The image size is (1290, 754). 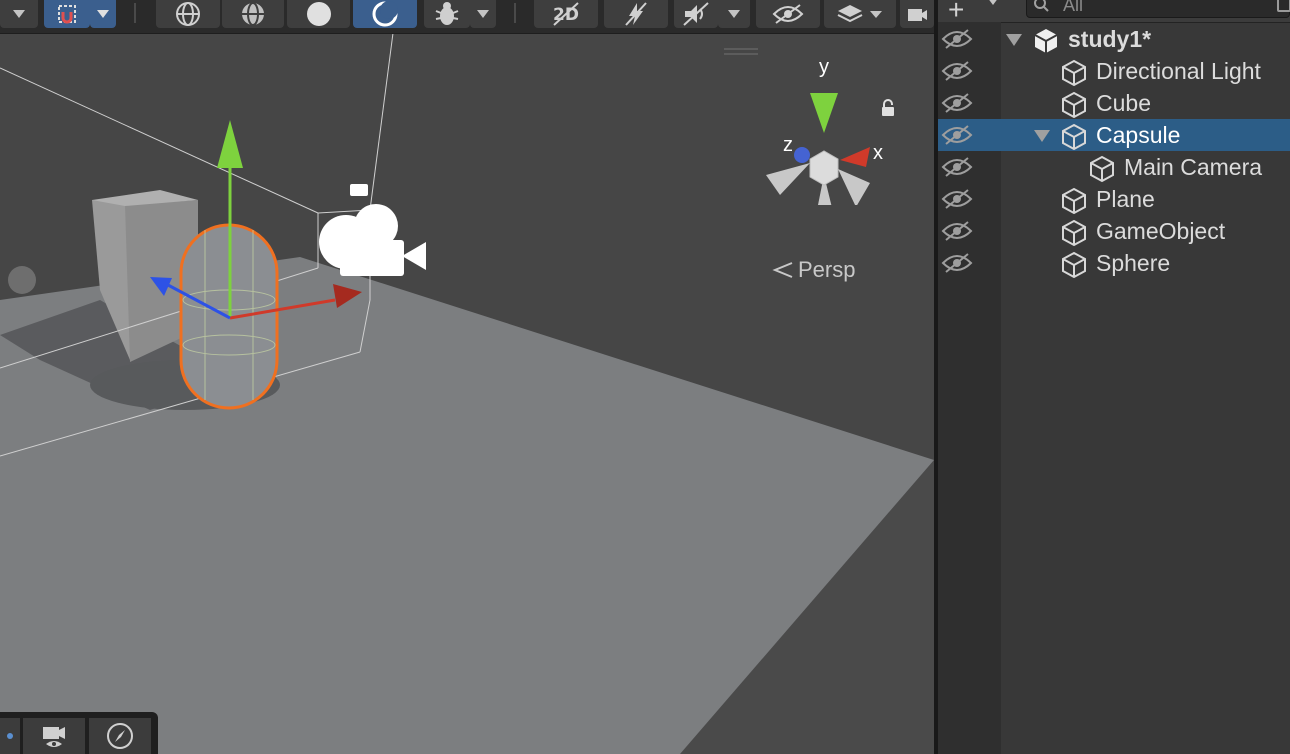 I want to click on camera-preview-icon, so click(x=54, y=737).